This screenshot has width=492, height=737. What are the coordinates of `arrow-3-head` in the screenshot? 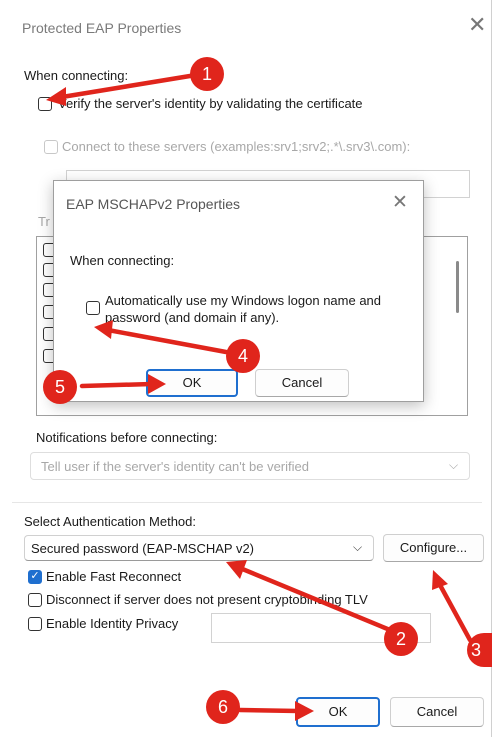 It's located at (440, 580).